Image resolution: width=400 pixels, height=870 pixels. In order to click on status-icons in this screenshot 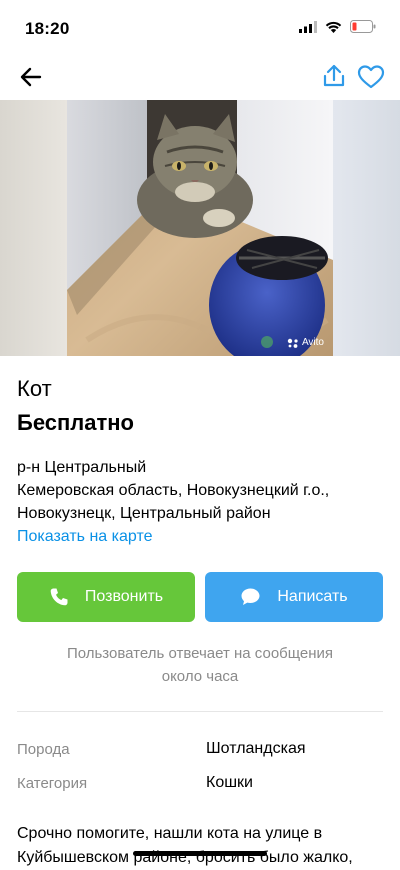, I will do `click(337, 26)`.